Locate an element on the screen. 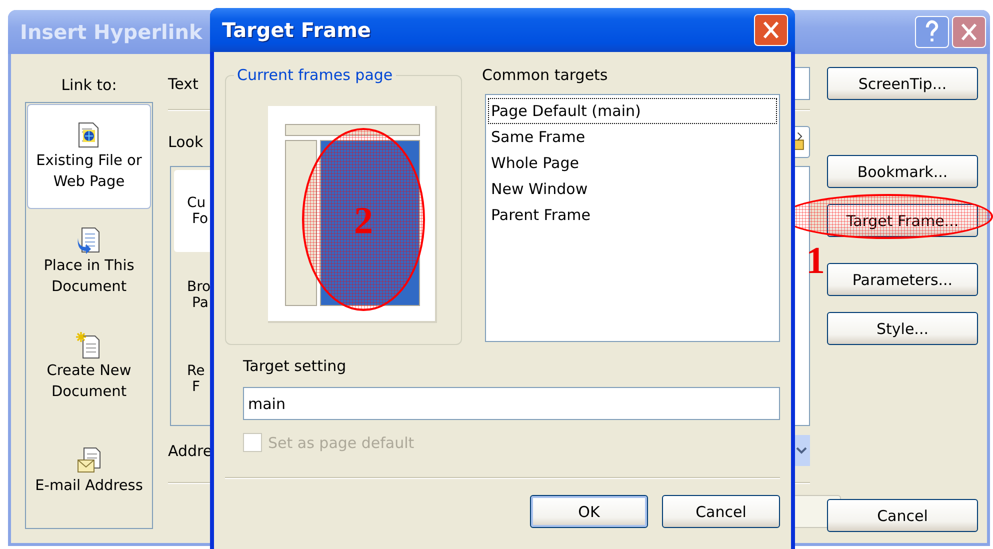 This screenshot has width=993, height=549. field-label: Text is located at coordinates (184, 83).